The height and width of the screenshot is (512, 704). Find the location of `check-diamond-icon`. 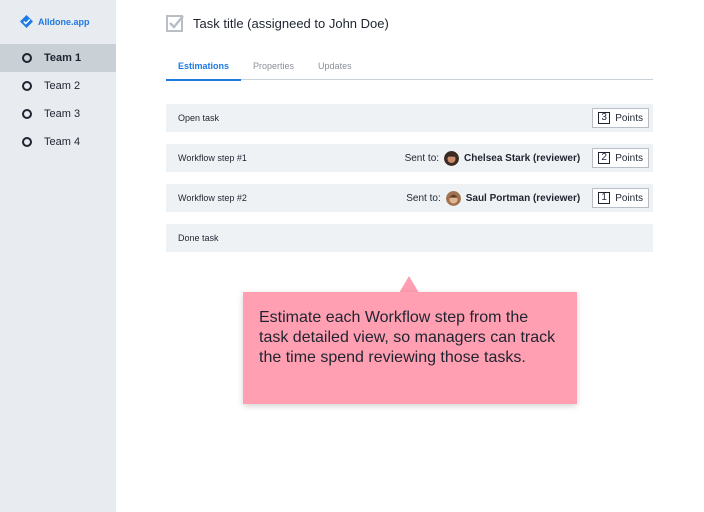

check-diamond-icon is located at coordinates (26, 21).